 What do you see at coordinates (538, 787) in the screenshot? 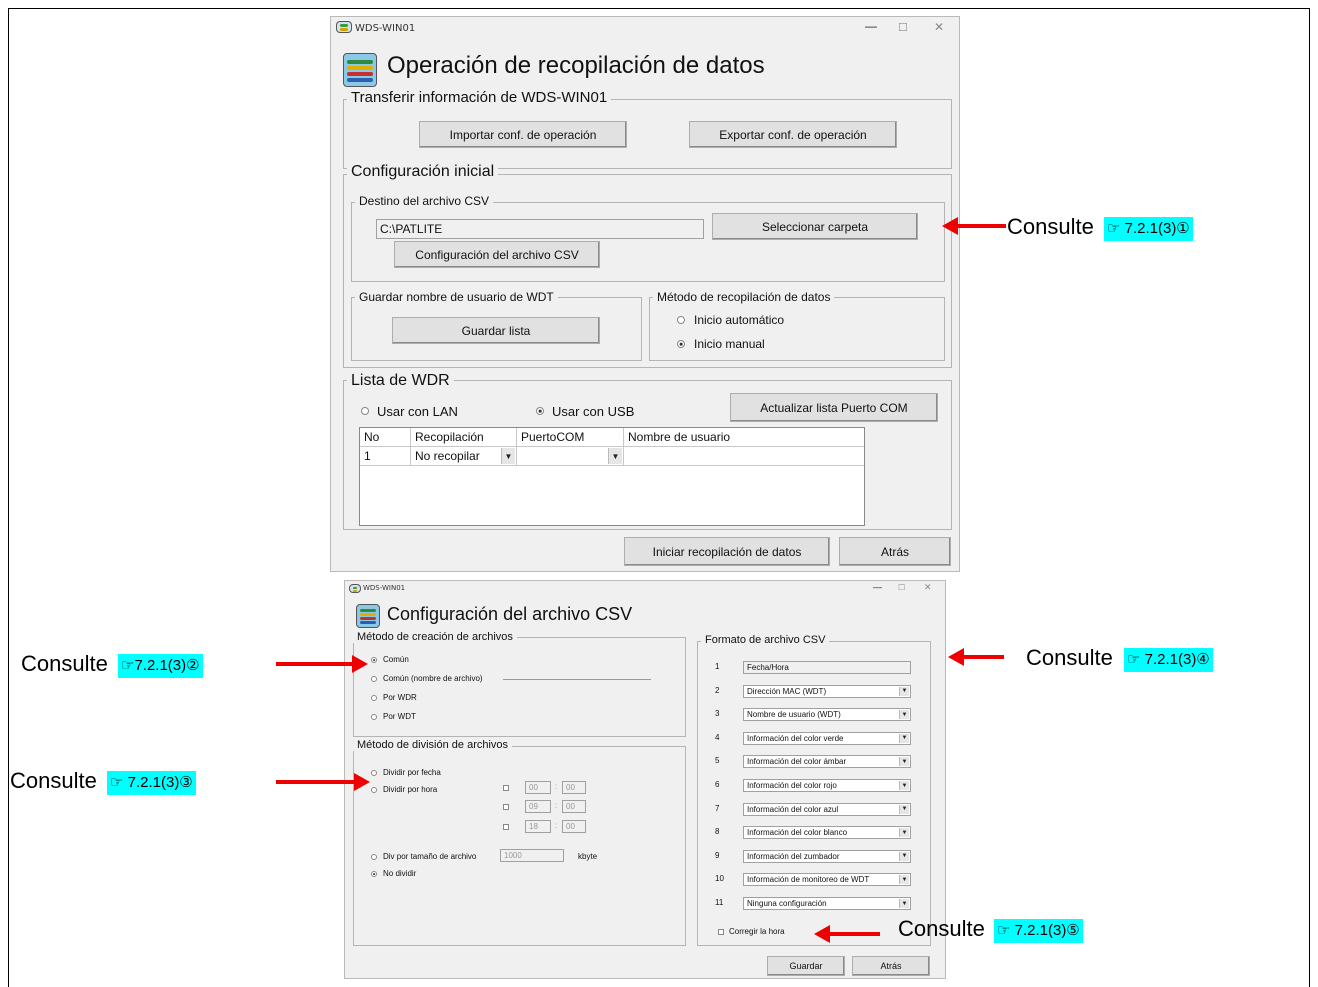
I see `hour-input: 00` at bounding box center [538, 787].